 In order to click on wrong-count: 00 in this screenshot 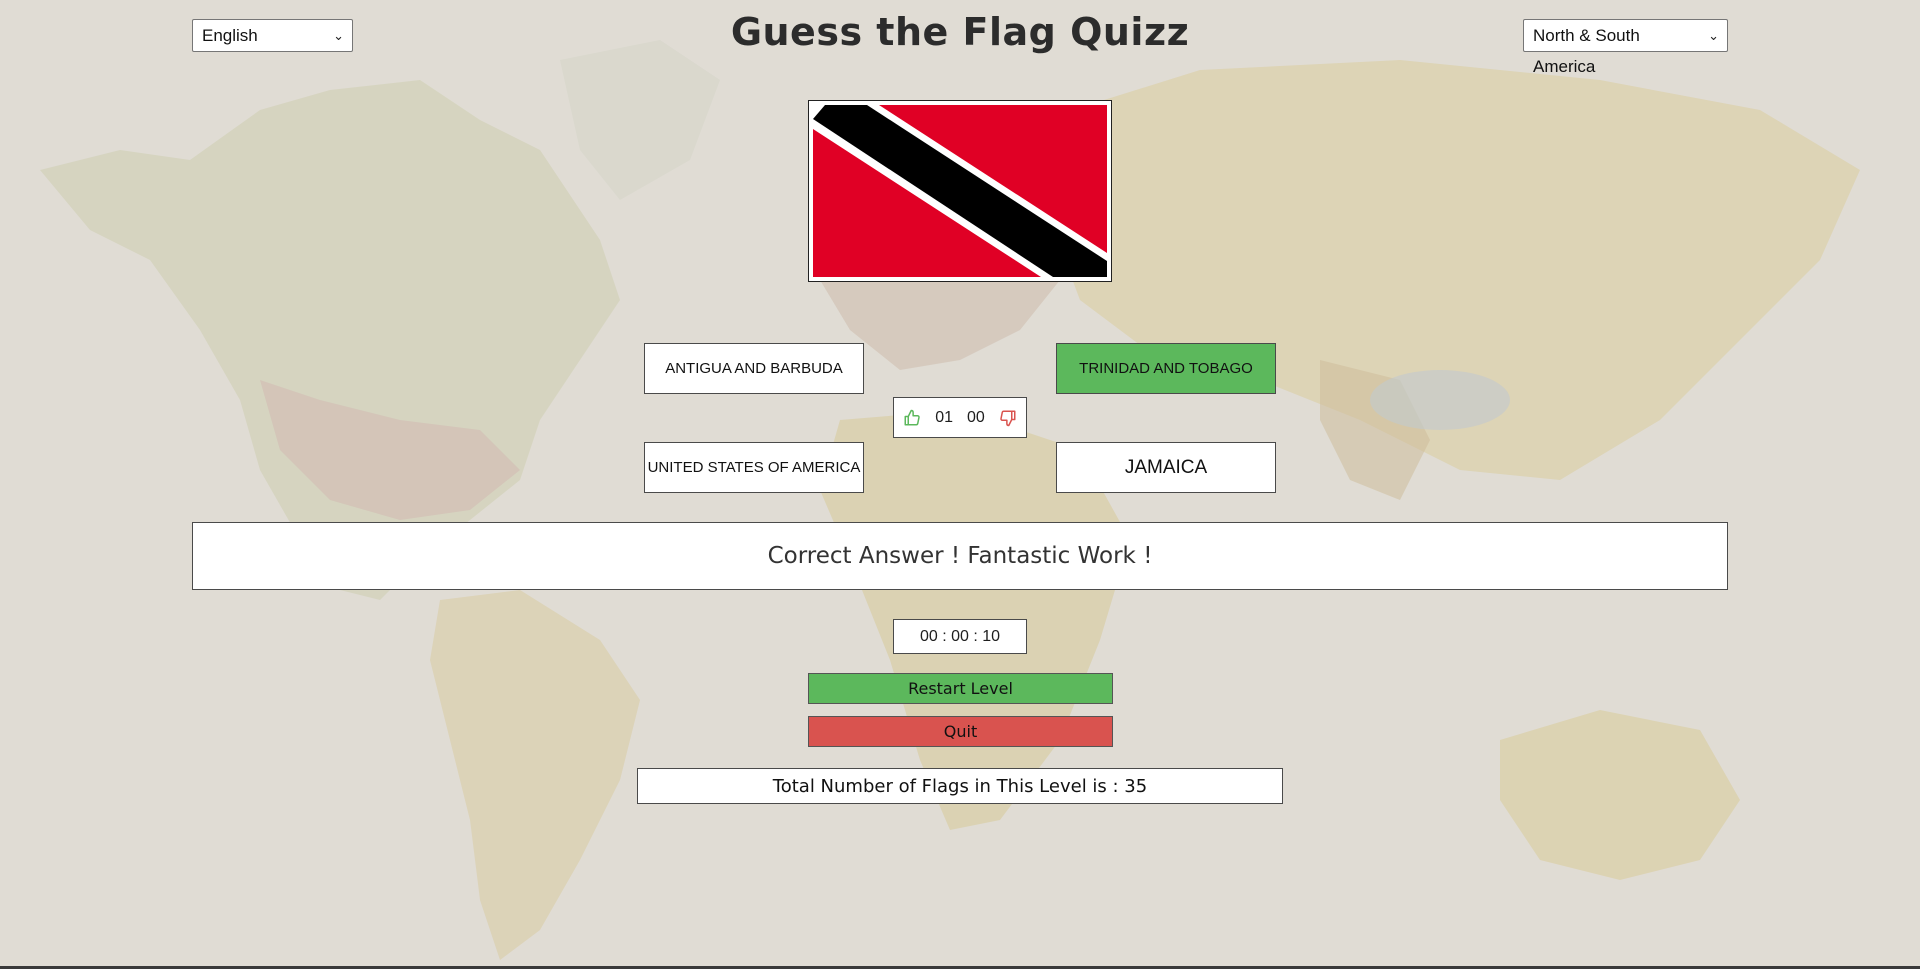, I will do `click(976, 417)`.